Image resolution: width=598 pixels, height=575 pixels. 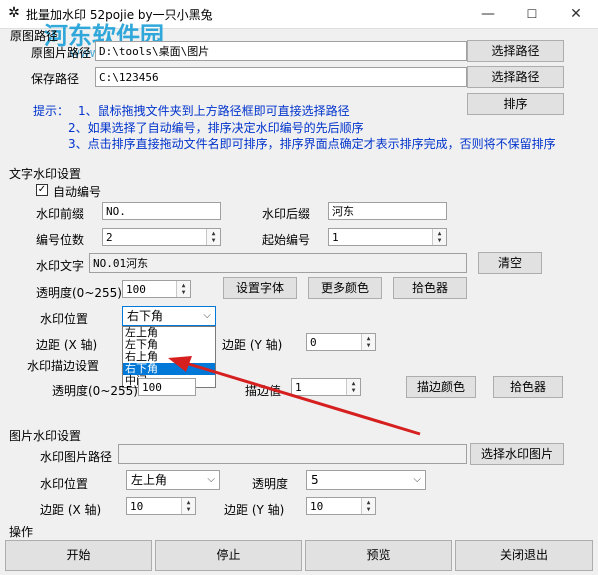 I want to click on exit-button: 关闭退出, so click(x=524, y=555).